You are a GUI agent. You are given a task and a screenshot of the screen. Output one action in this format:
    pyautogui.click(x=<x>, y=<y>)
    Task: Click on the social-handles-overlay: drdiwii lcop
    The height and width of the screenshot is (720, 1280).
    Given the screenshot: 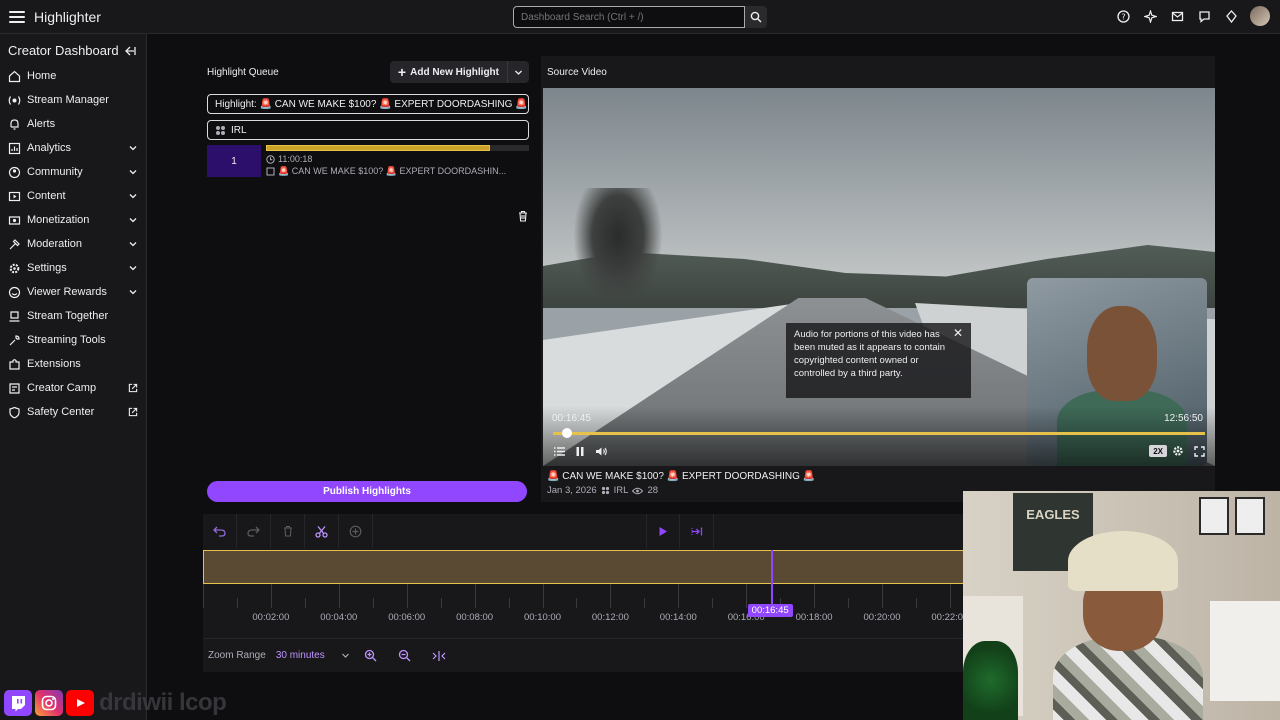 What is the action you would take?
    pyautogui.click(x=115, y=703)
    